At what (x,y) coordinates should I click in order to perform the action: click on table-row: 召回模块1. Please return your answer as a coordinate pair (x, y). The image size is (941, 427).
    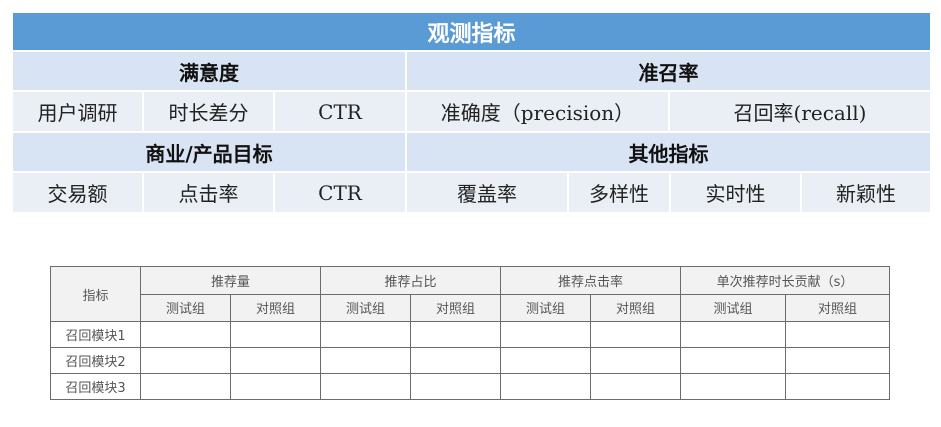
    Looking at the image, I should click on (470, 334).